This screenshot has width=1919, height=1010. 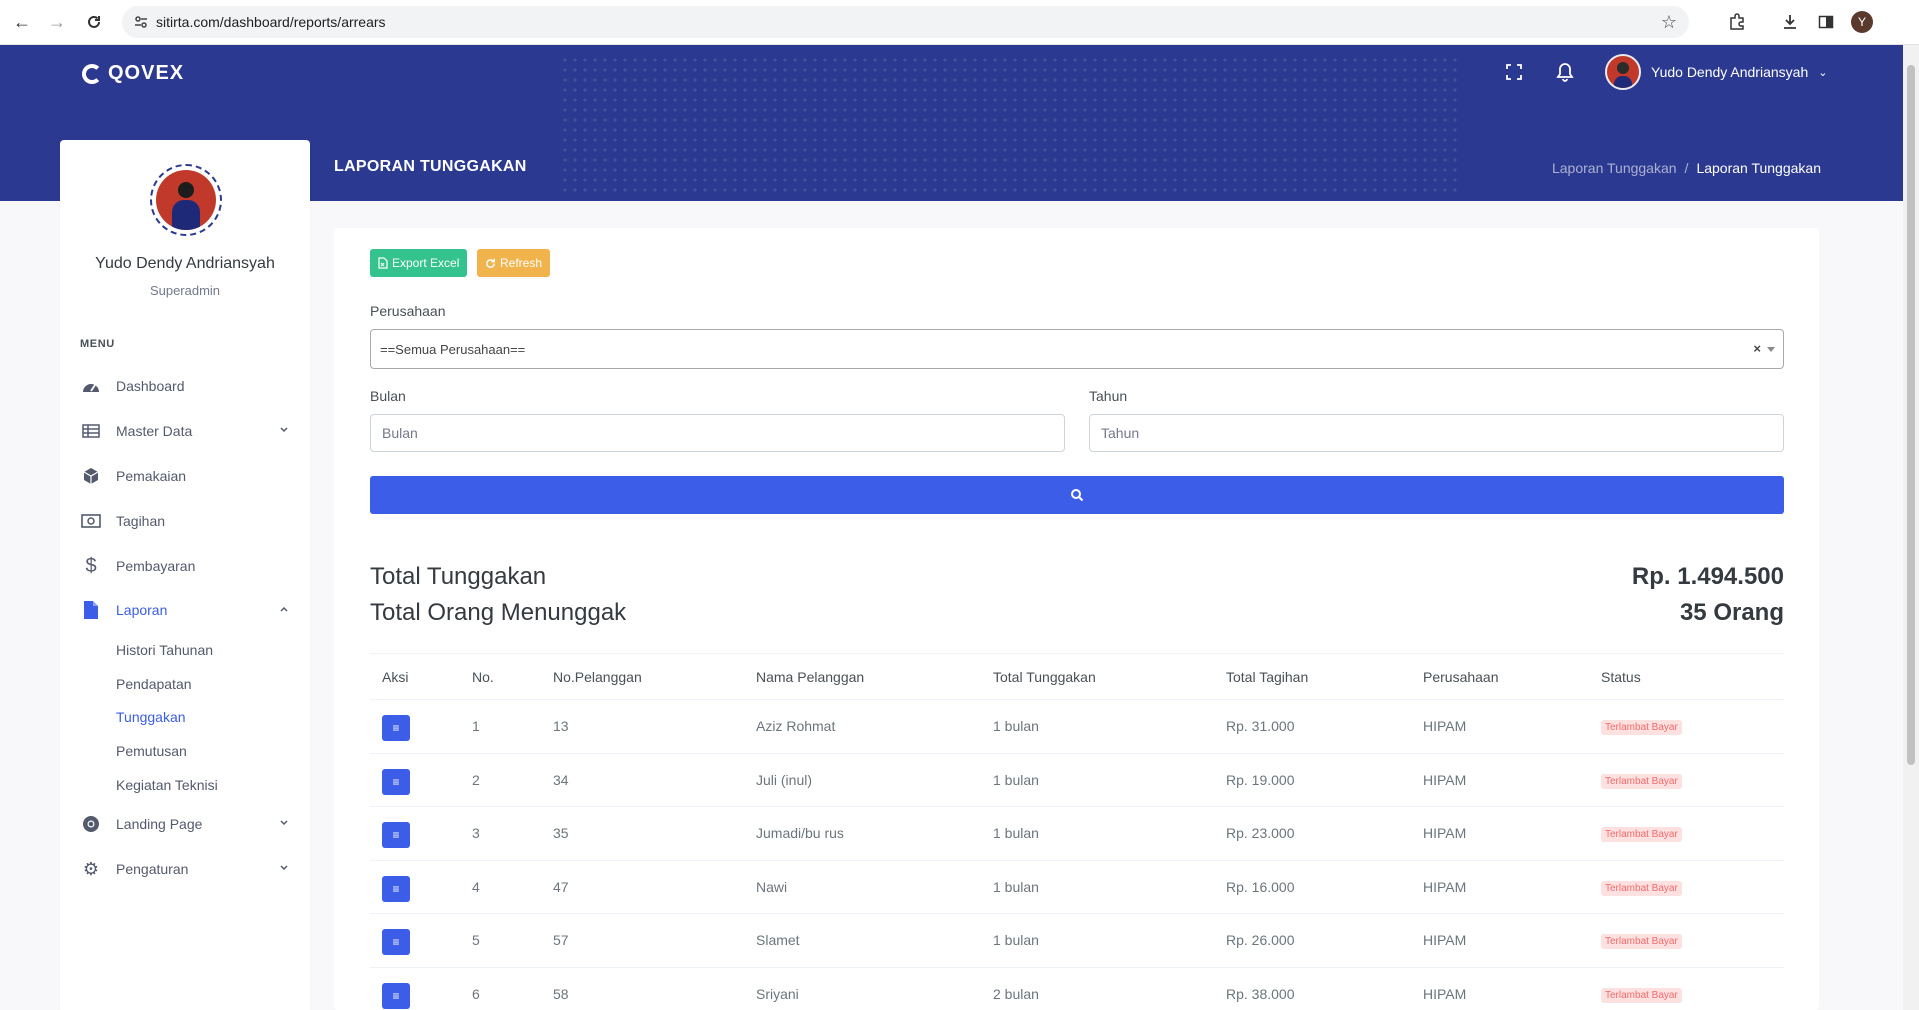 What do you see at coordinates (426, 263) in the screenshot?
I see `export-excel-label: Export Excel` at bounding box center [426, 263].